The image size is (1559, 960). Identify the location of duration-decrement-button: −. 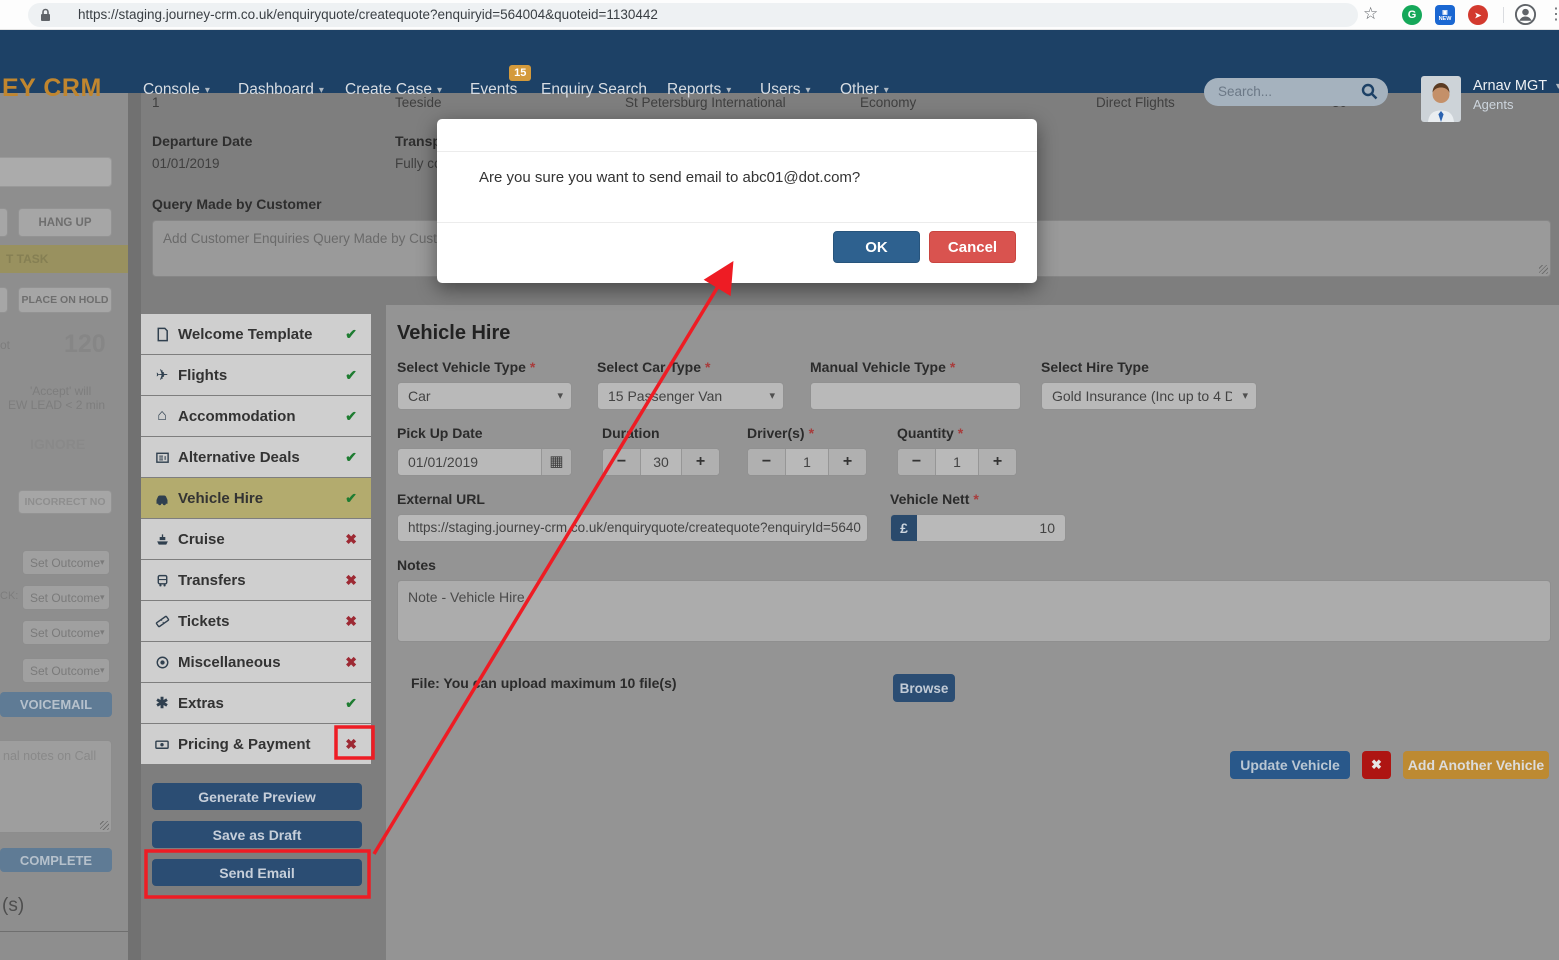
(621, 462).